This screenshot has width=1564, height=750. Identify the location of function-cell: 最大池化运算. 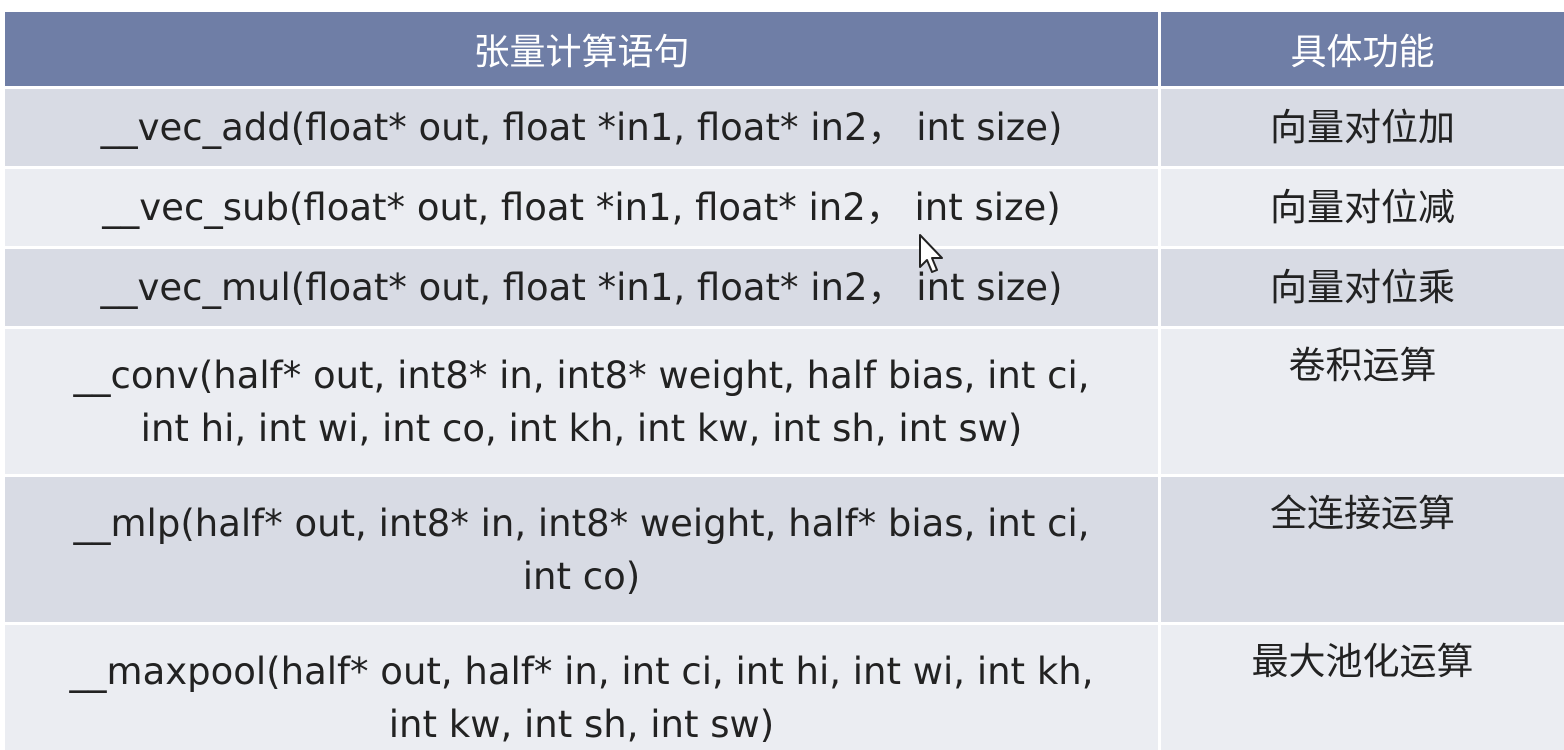
(1362, 687).